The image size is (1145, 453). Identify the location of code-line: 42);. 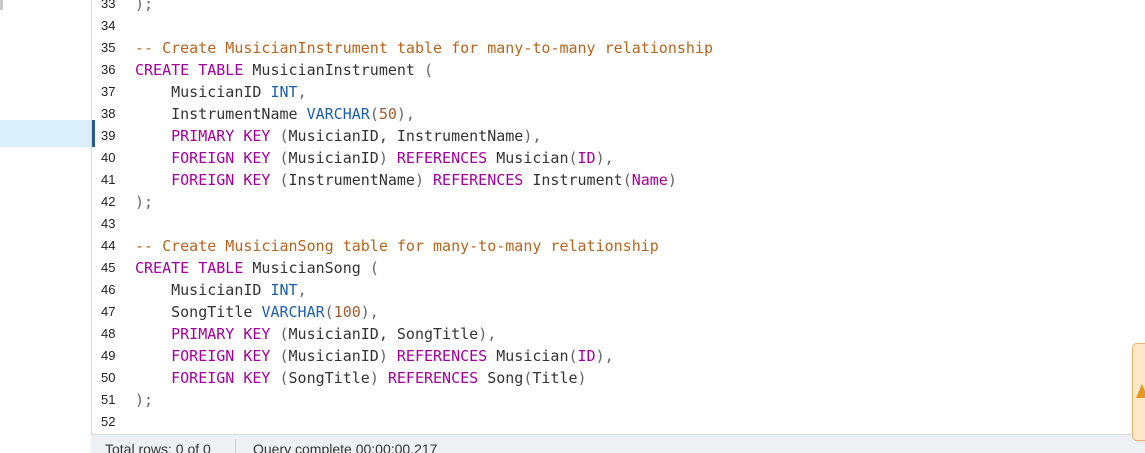
(618, 202).